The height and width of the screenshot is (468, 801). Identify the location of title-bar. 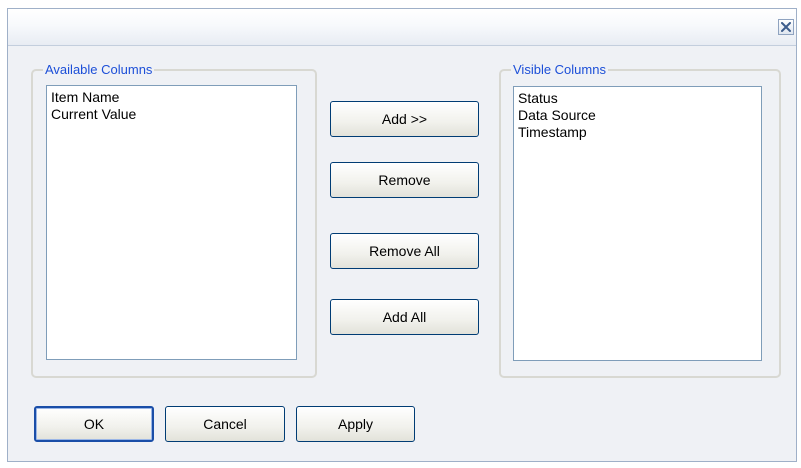
(402, 27).